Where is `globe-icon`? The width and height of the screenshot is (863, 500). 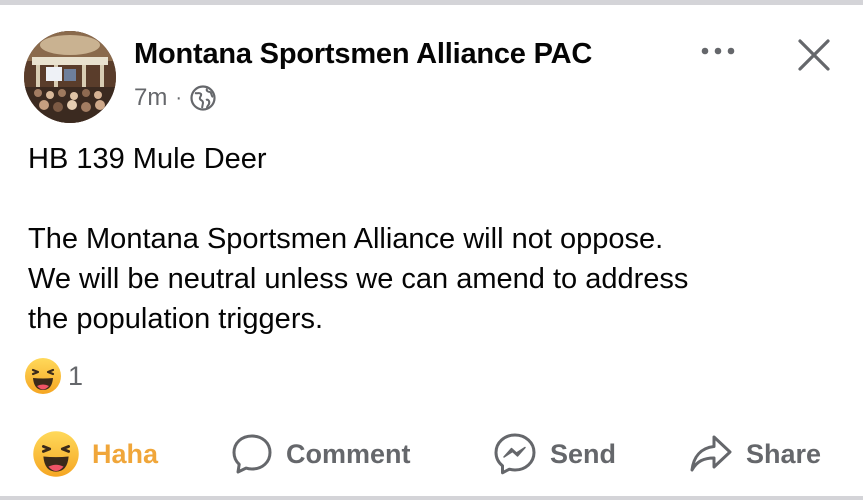
globe-icon is located at coordinates (203, 98).